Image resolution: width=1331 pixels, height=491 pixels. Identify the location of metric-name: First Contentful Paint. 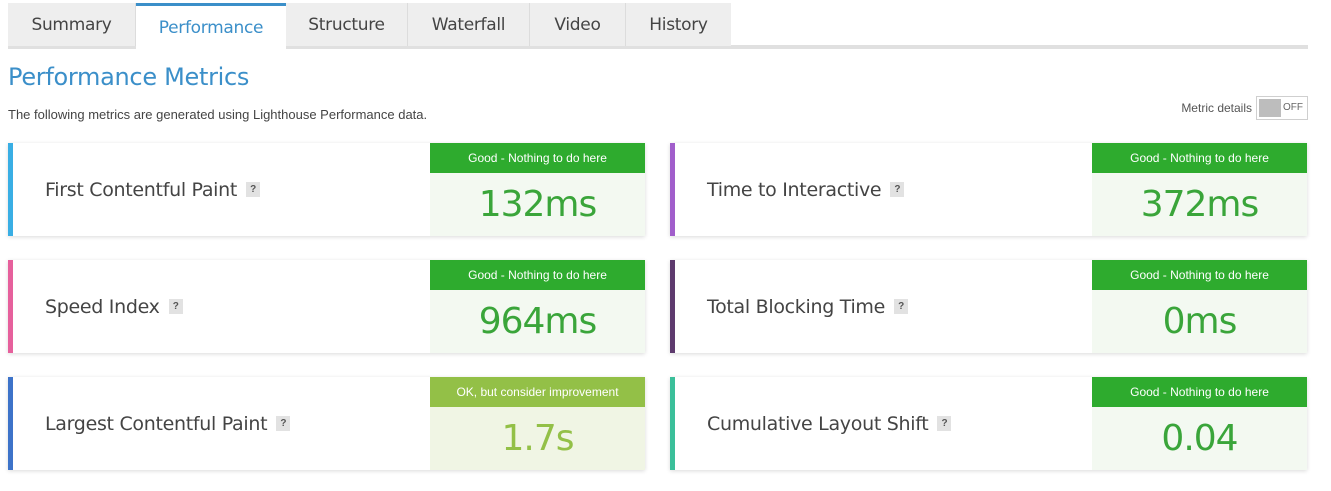
(141, 189).